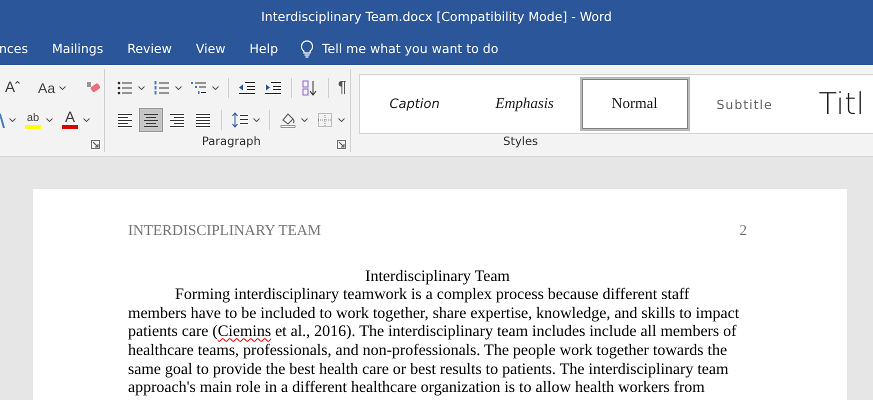 This screenshot has width=873, height=400. I want to click on align-right-icon, so click(177, 120).